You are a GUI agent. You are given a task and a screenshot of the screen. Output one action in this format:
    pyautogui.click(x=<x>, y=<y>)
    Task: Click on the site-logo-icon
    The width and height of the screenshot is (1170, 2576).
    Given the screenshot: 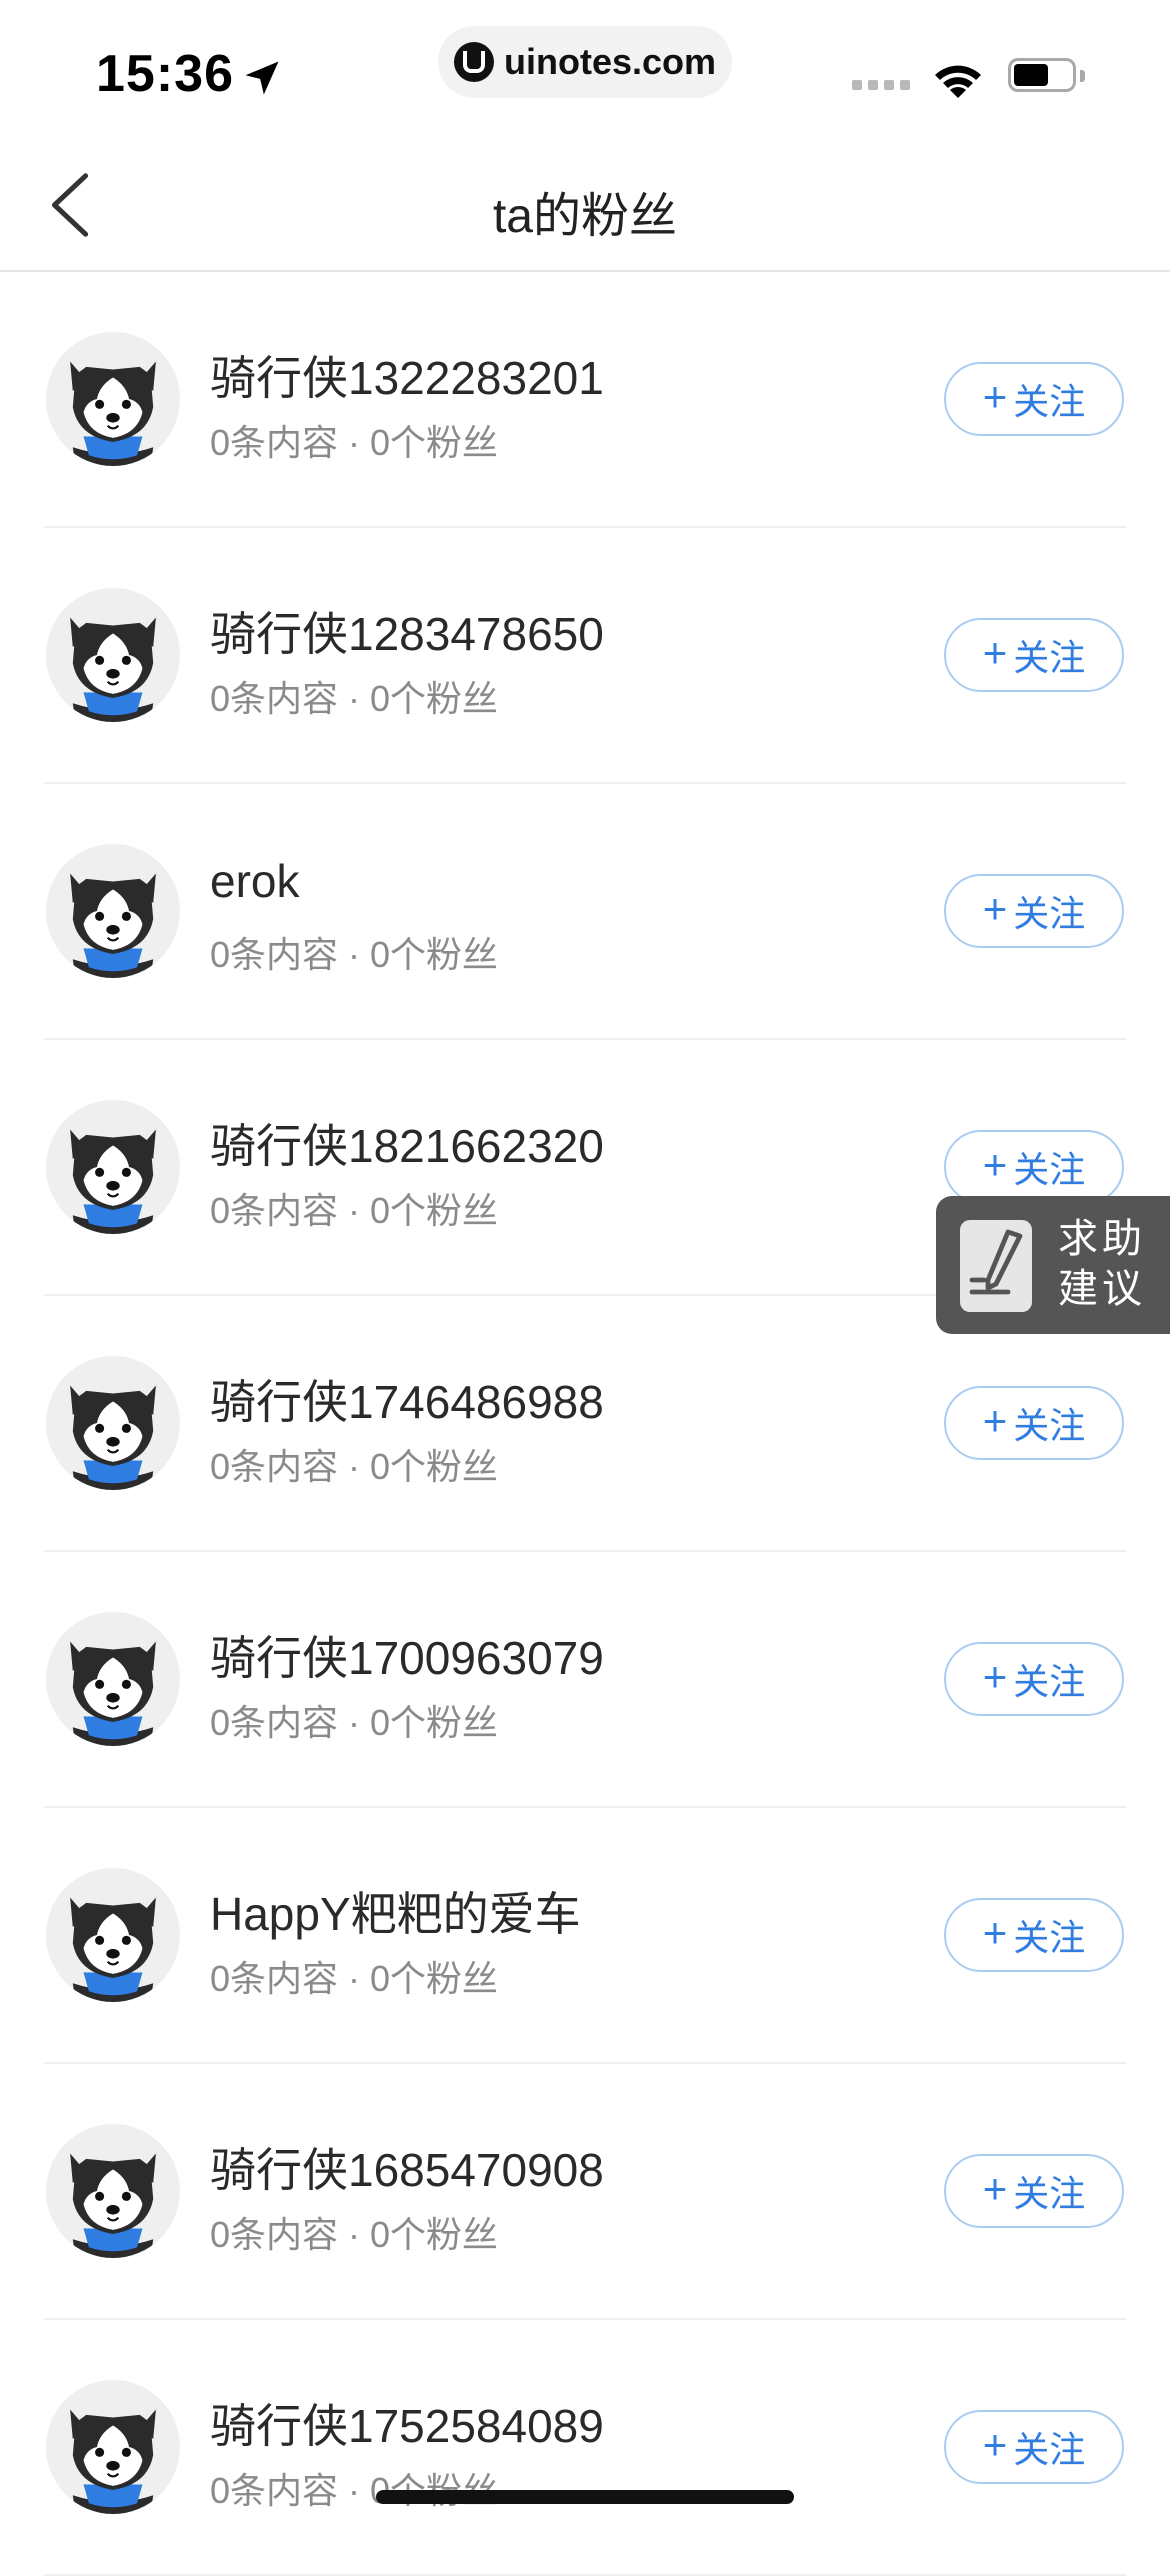 What is the action you would take?
    pyautogui.click(x=473, y=62)
    